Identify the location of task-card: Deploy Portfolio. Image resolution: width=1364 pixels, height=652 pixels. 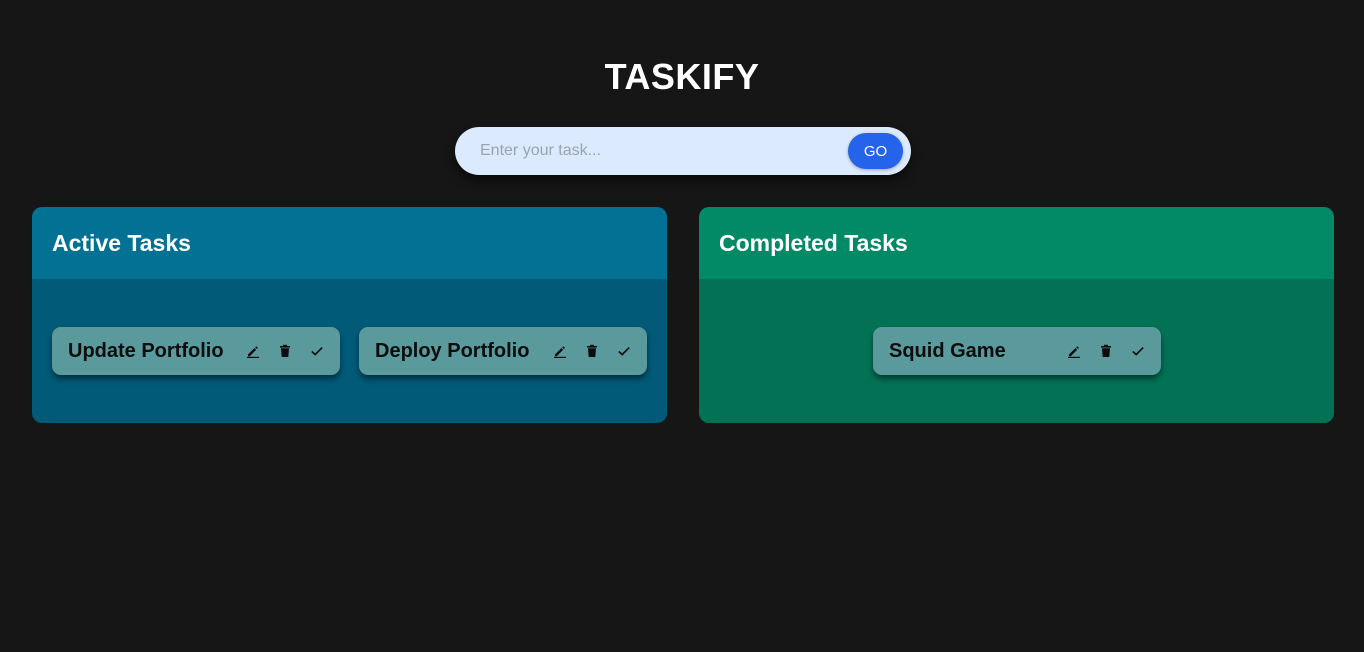
(503, 351).